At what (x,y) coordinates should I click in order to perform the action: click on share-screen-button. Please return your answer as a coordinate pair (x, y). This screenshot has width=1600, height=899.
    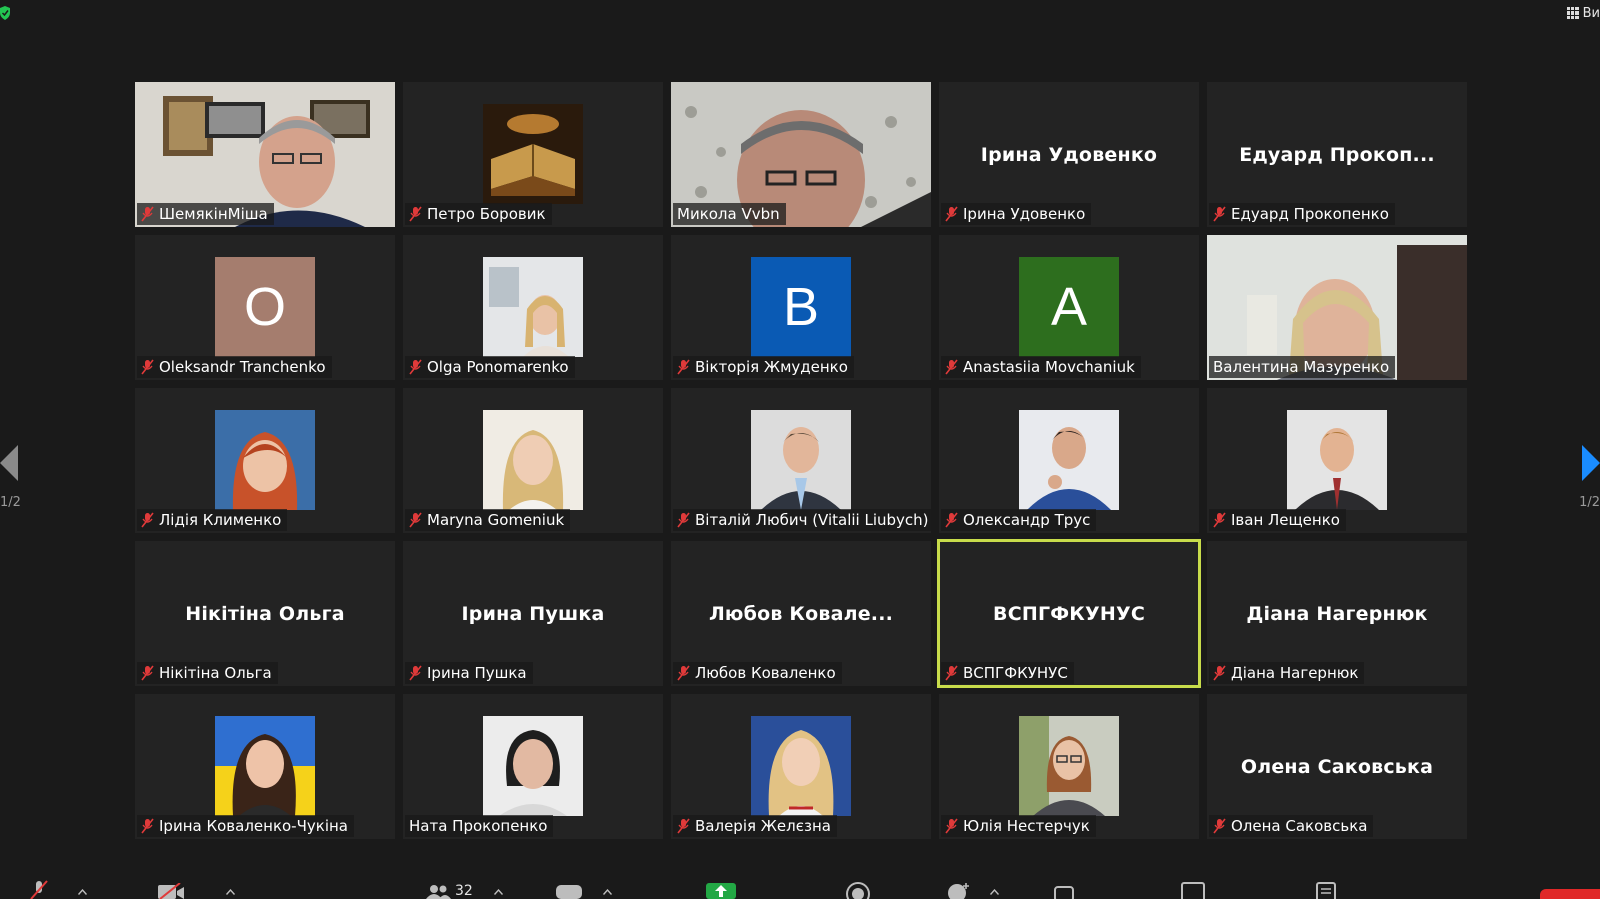
    Looking at the image, I should click on (721, 890).